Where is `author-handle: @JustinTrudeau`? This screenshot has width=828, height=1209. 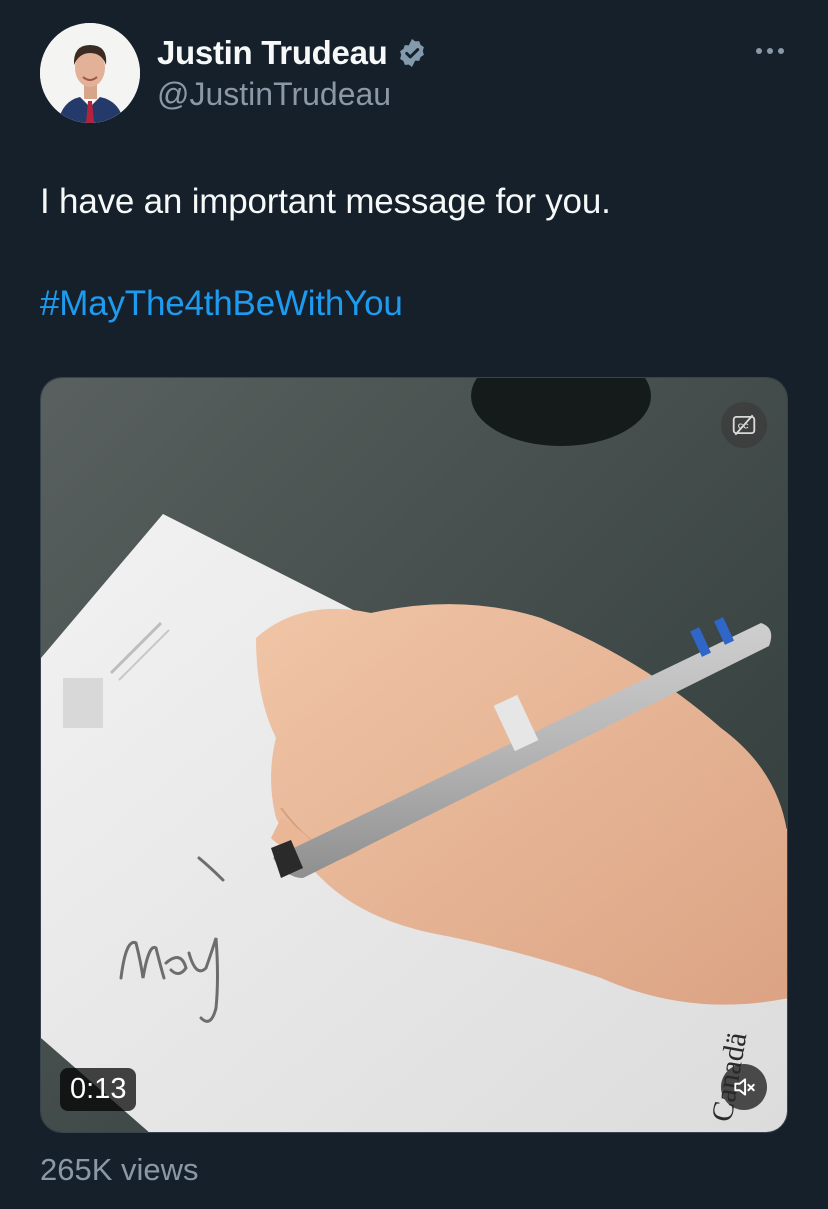
author-handle: @JustinTrudeau is located at coordinates (274, 94).